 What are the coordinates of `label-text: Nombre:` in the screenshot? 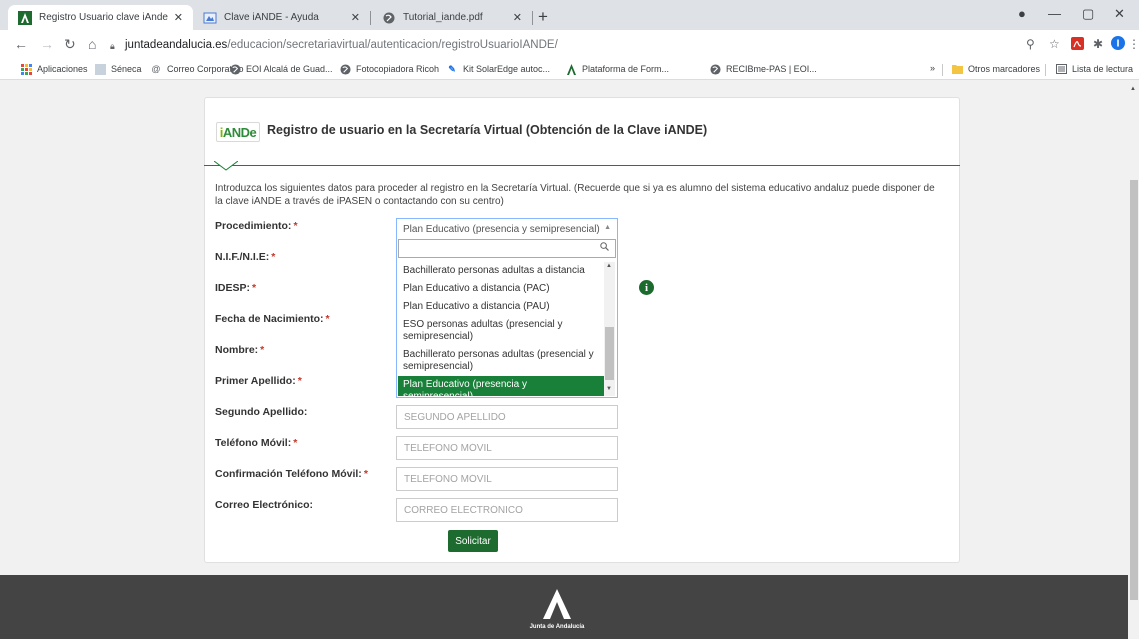 It's located at (237, 350).